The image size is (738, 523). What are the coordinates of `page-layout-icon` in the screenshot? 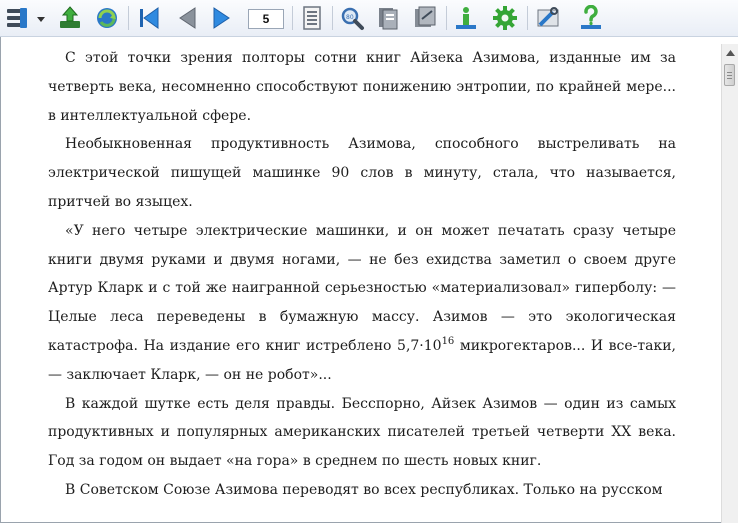 It's located at (312, 18).